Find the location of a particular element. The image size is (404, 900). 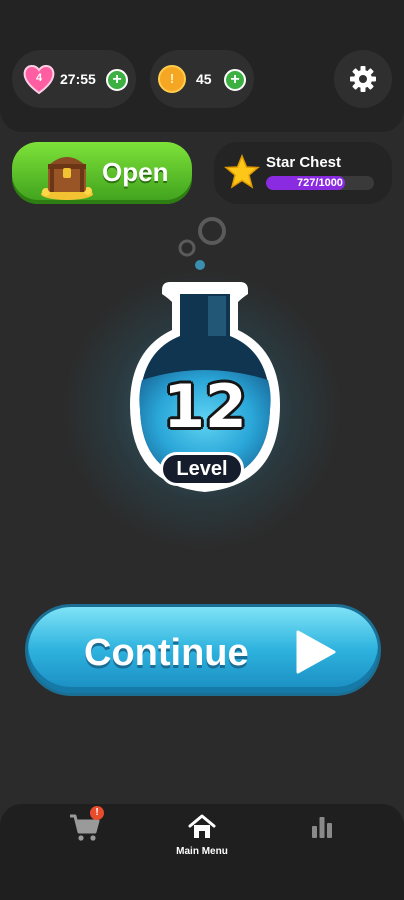

level-number: 12 is located at coordinates (205, 407).